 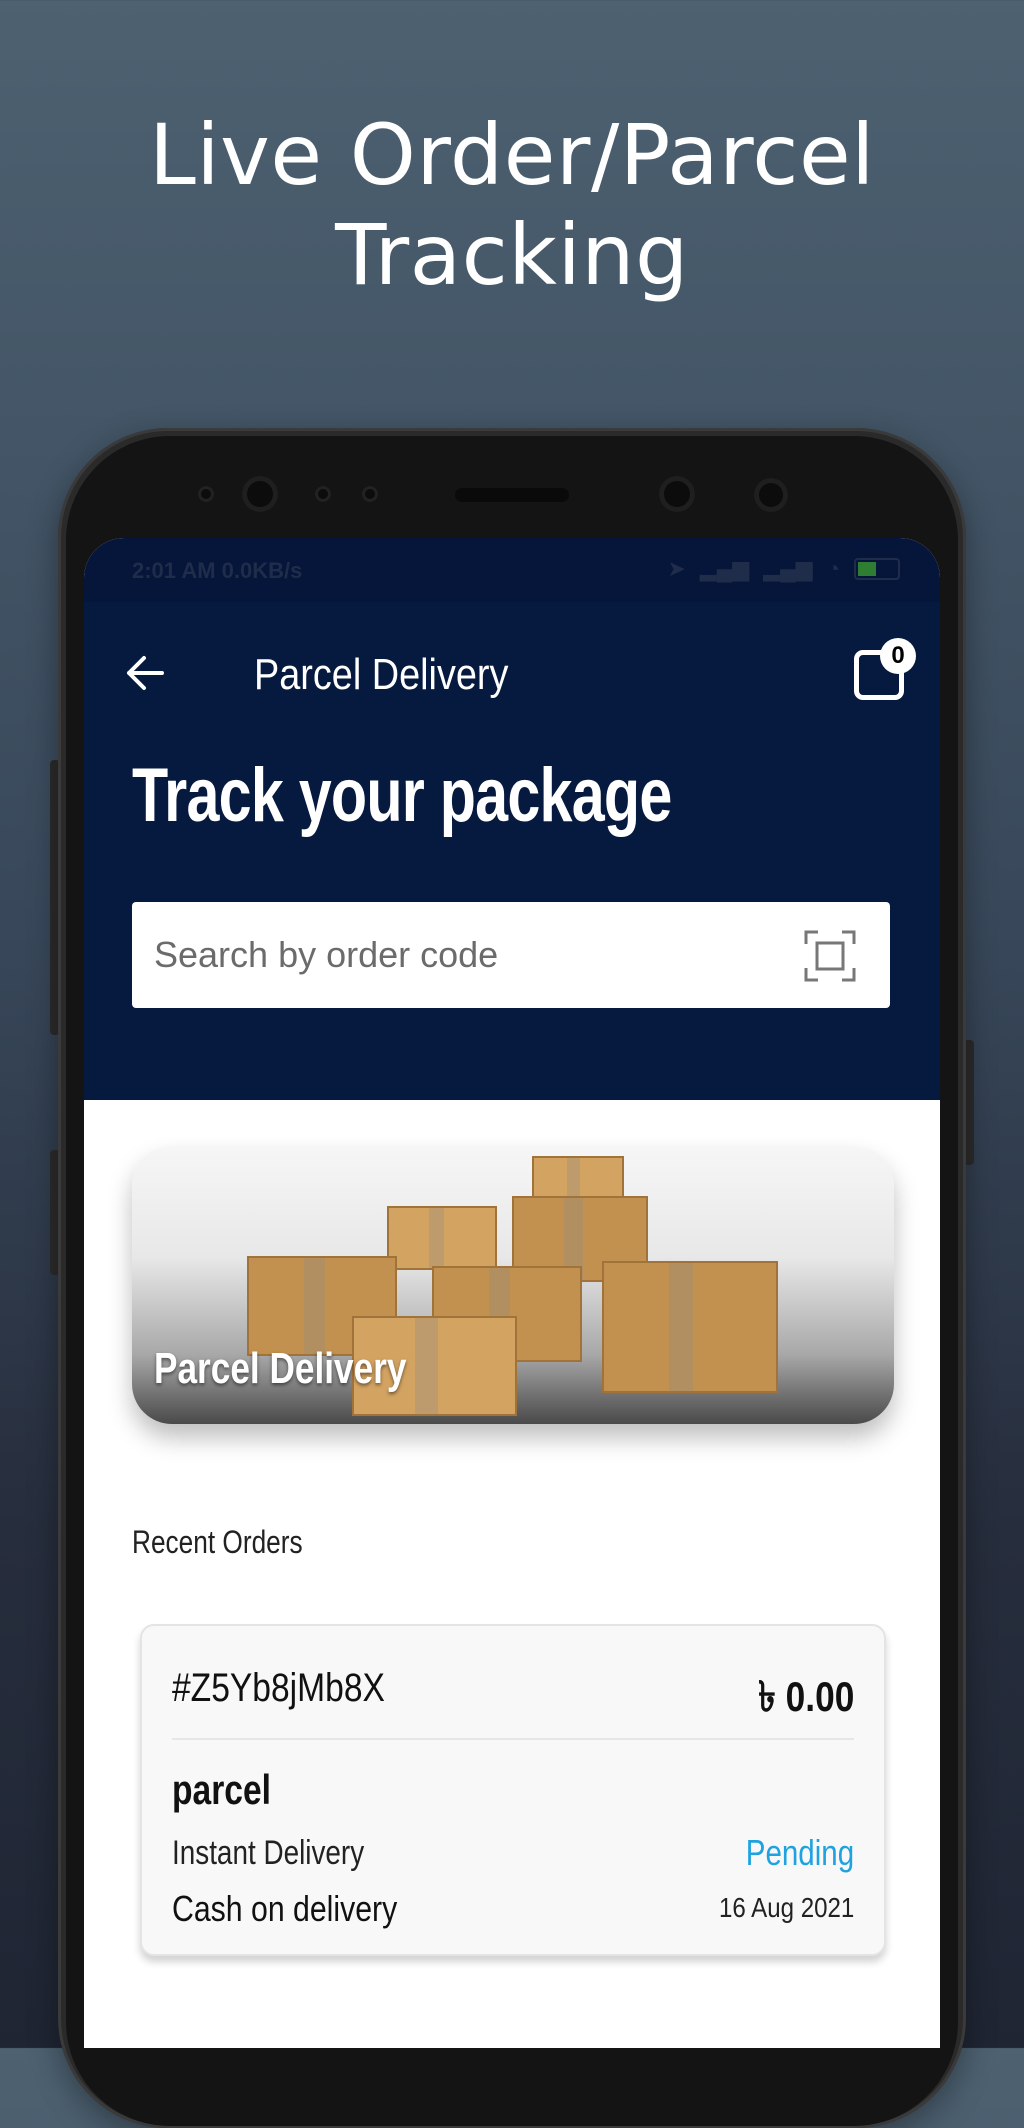 I want to click on order-payment-method: Cash on delivery, so click(x=285, y=1908).